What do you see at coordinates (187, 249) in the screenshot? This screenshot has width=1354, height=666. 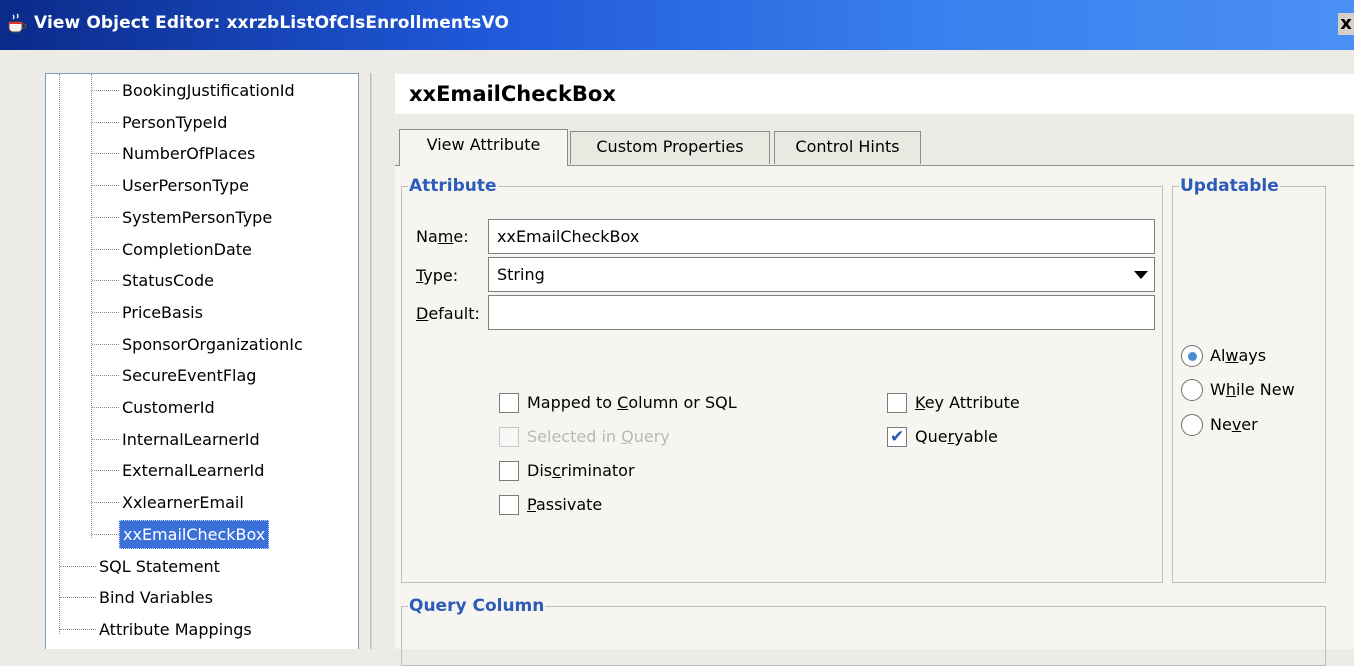 I see `tree-item-label: CompletionDate` at bounding box center [187, 249].